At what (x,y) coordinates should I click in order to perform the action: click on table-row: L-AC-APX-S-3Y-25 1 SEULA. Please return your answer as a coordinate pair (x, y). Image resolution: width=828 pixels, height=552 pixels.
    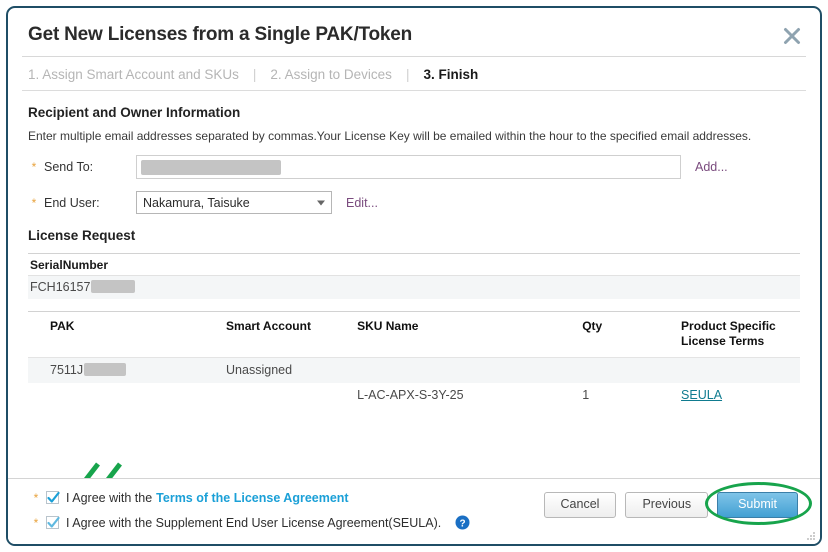
    Looking at the image, I should click on (414, 395).